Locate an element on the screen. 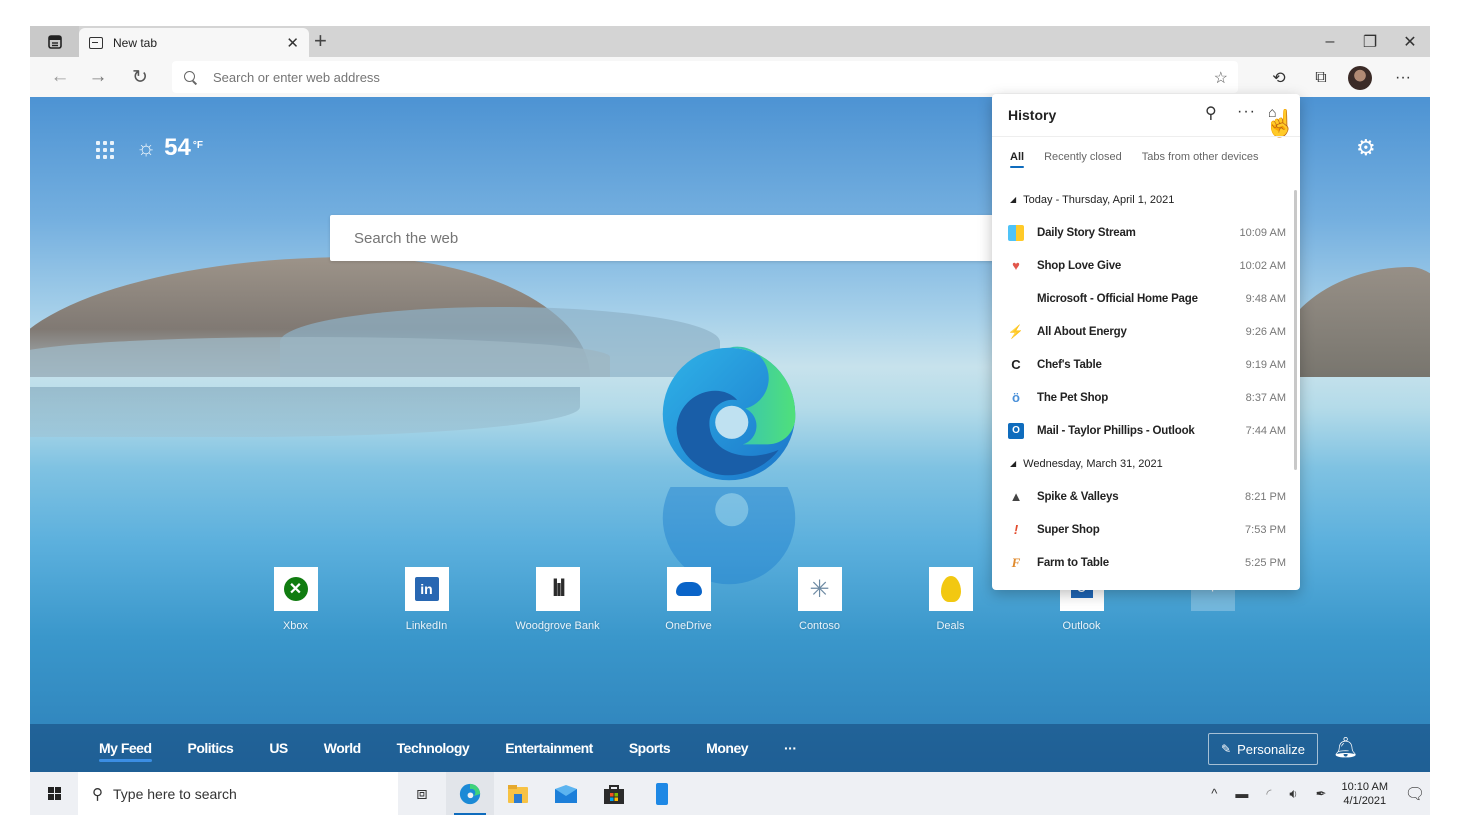 The height and width of the screenshot is (829, 1457). personalize-button: ✎ Personalize is located at coordinates (1263, 749).